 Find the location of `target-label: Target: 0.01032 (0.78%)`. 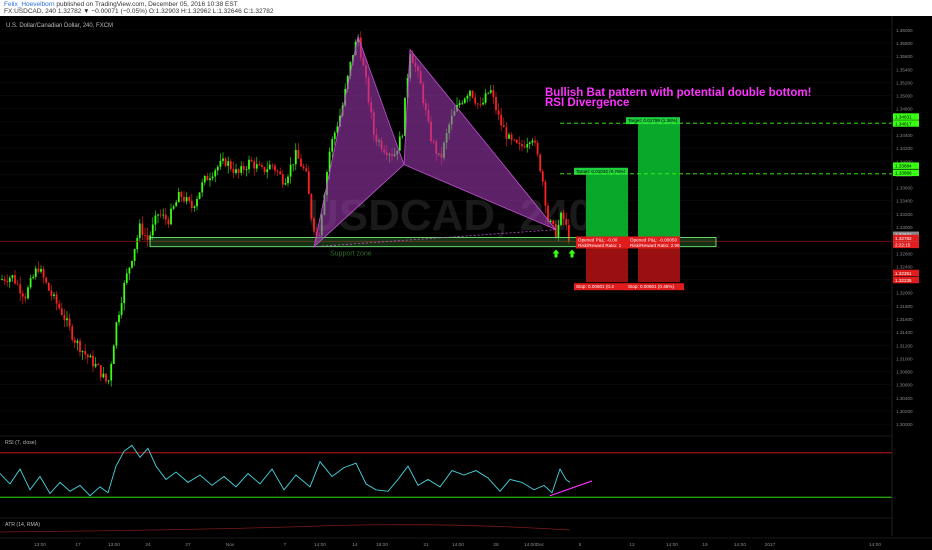

target-label: Target: 0.01032 (0.78%) is located at coordinates (601, 171).